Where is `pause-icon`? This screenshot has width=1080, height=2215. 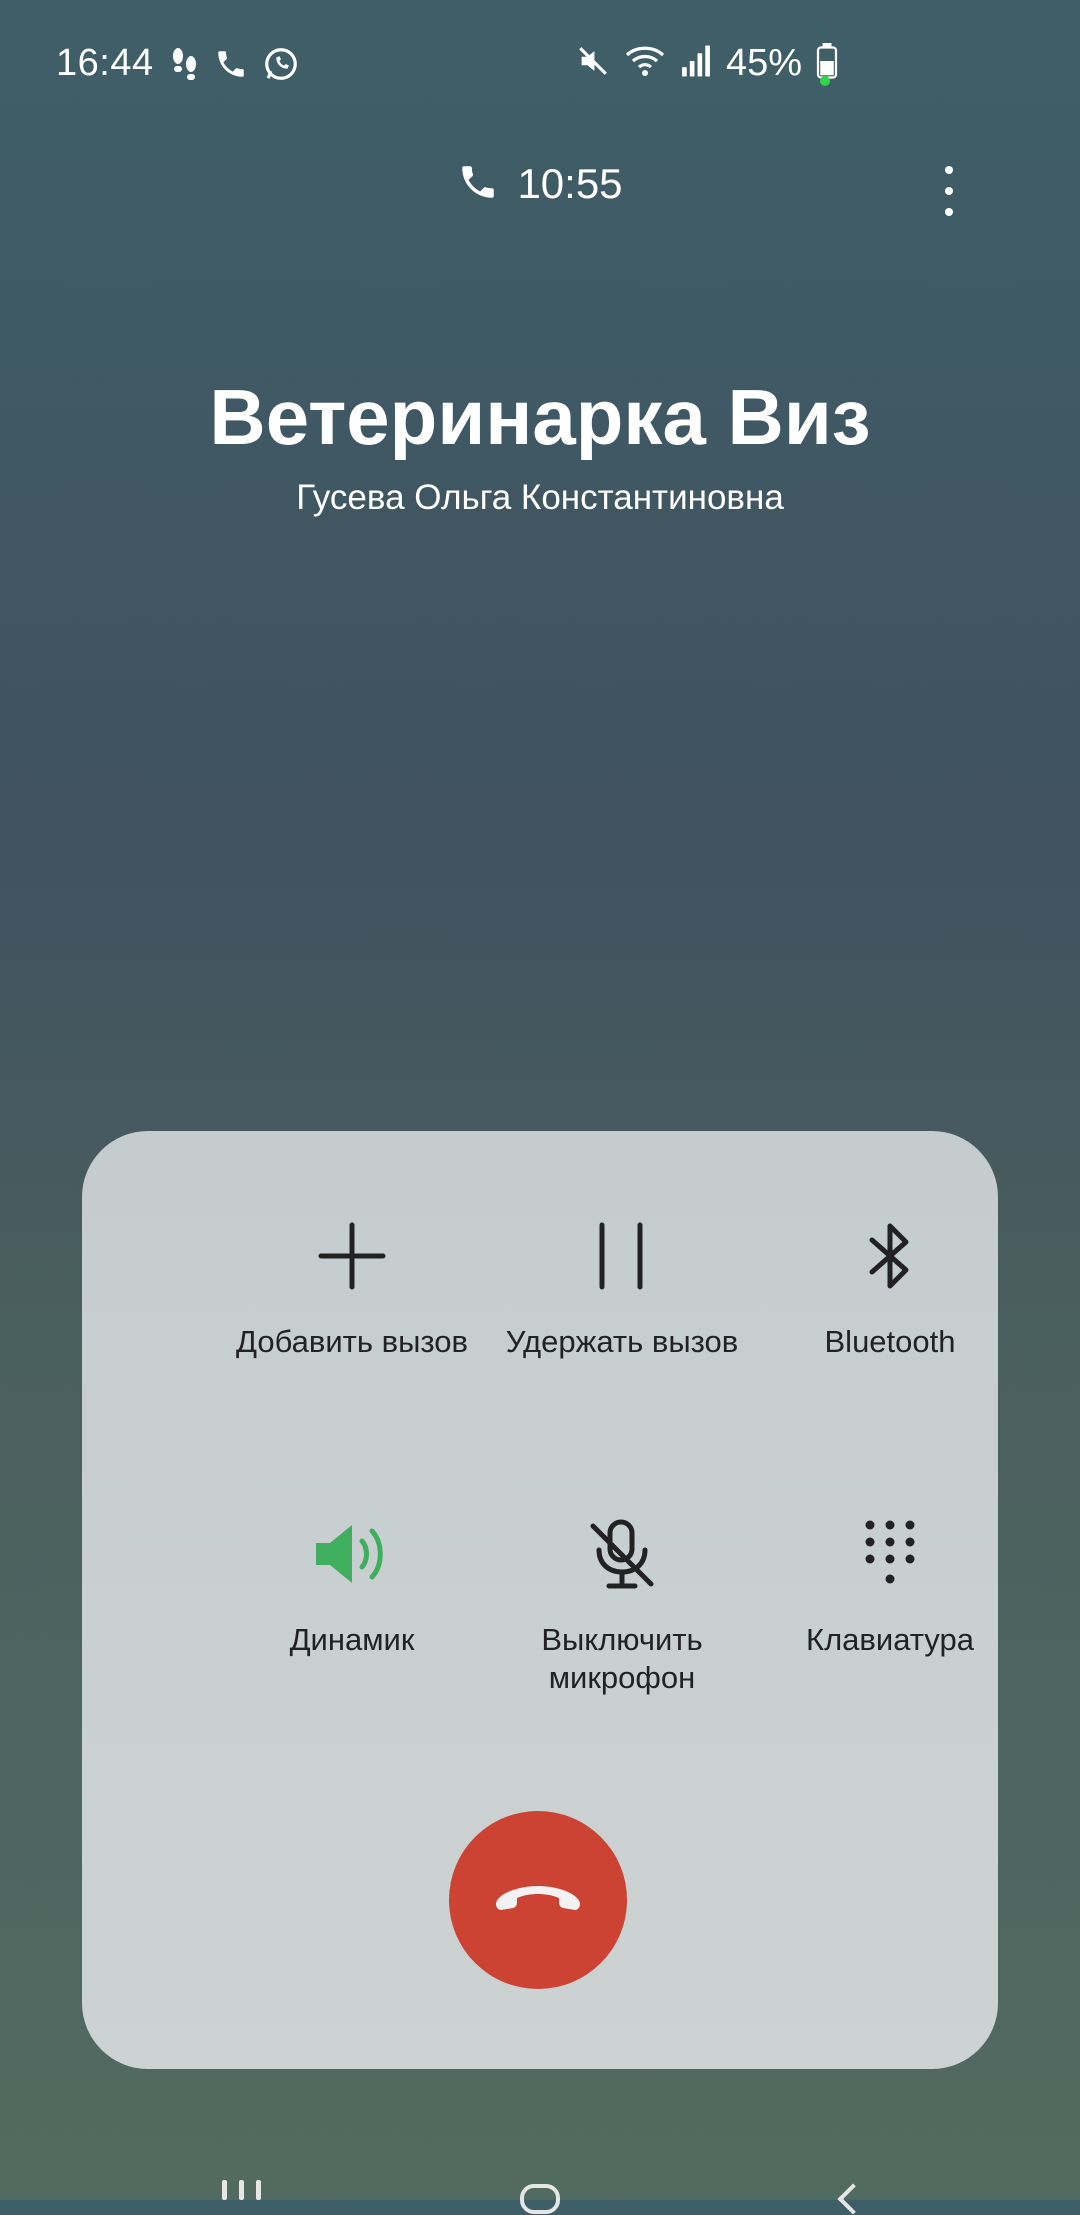
pause-icon is located at coordinates (622, 1256).